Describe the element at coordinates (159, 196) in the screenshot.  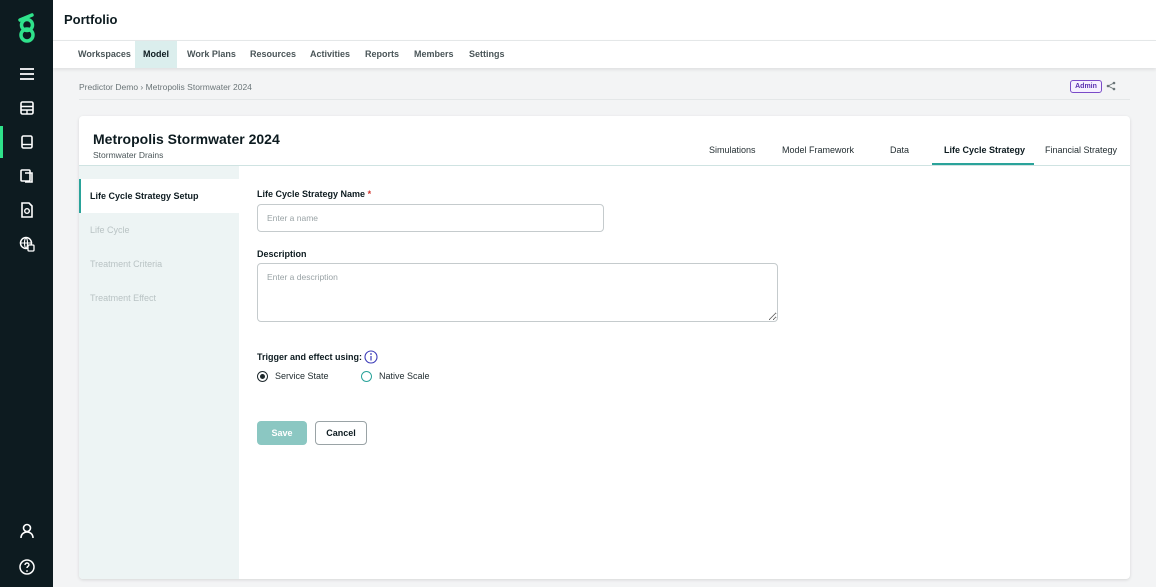
I see `step-setup: Life Cycle Strategy Setup` at that location.